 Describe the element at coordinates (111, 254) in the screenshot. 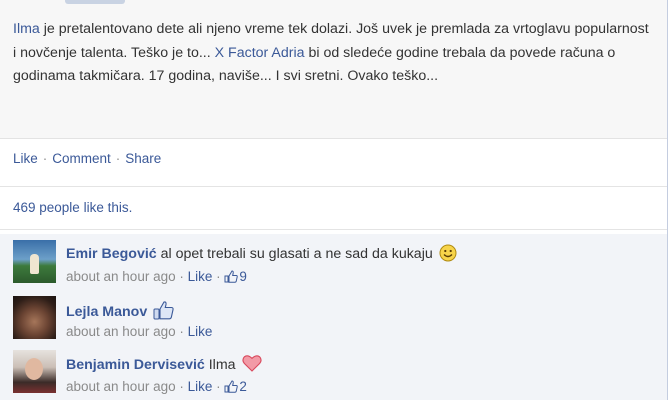

I see `commenter-name: Emir Begović` at that location.